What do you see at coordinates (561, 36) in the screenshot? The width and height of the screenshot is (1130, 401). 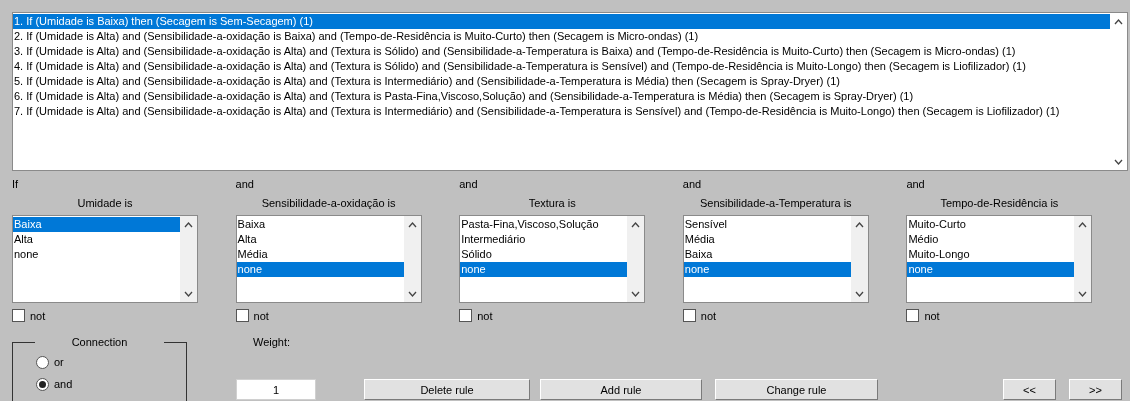 I see `rule-item: 2. If (Umidade is Alta) and (Sensibilidade-a-oxidação is Baixa) and (Tempo-de-Residência is Muito-Curto) then (Secagem is Micro-ondas) (1)` at bounding box center [561, 36].